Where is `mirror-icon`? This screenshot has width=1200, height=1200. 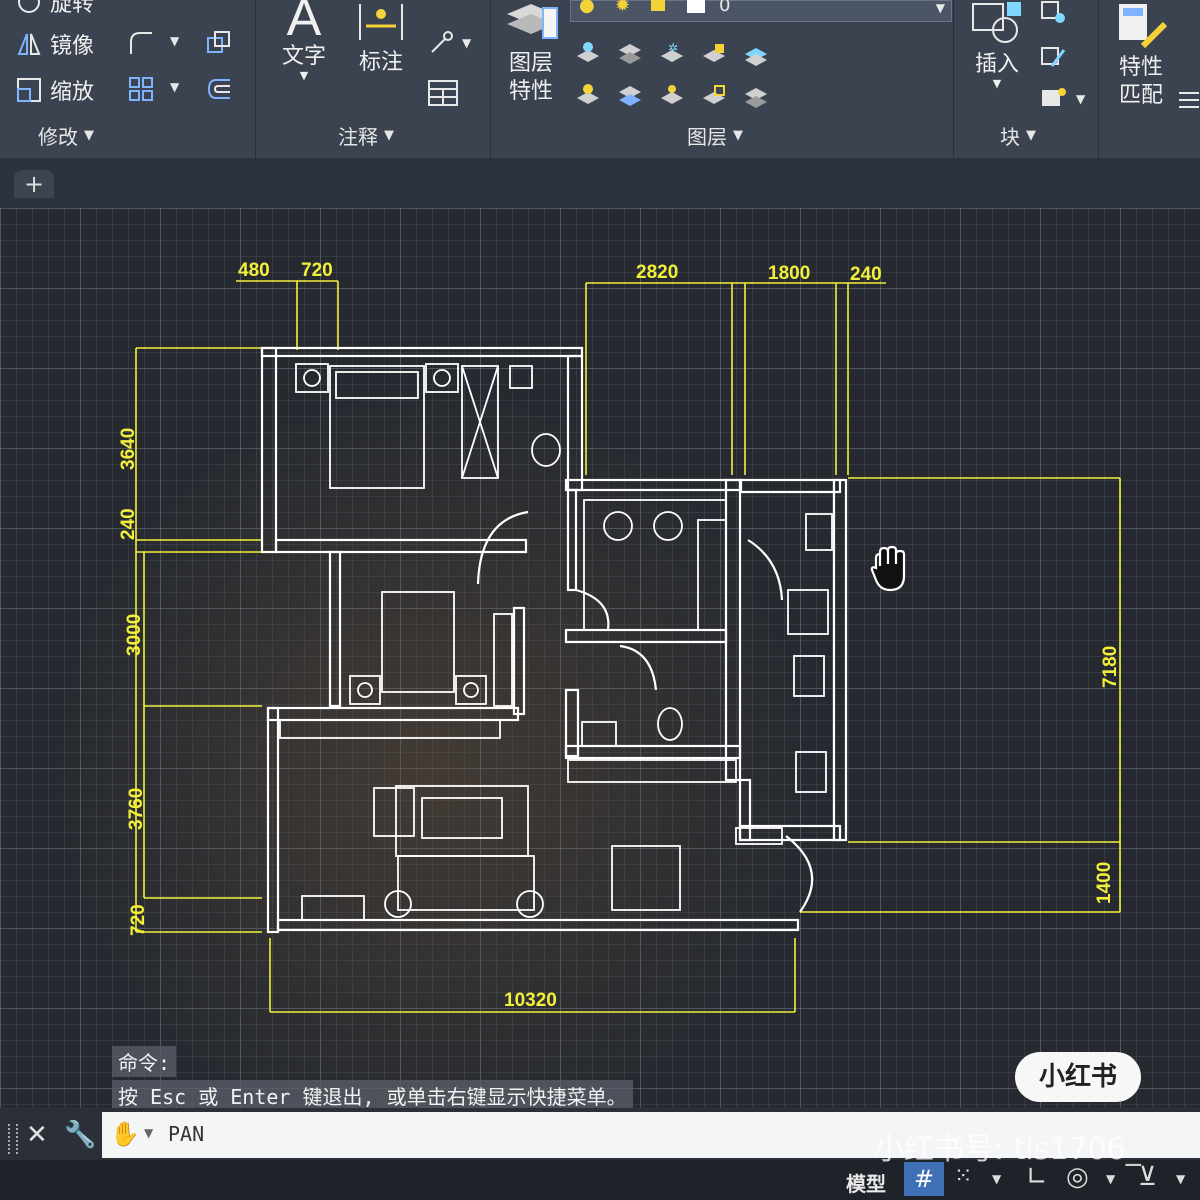 mirror-icon is located at coordinates (29, 44).